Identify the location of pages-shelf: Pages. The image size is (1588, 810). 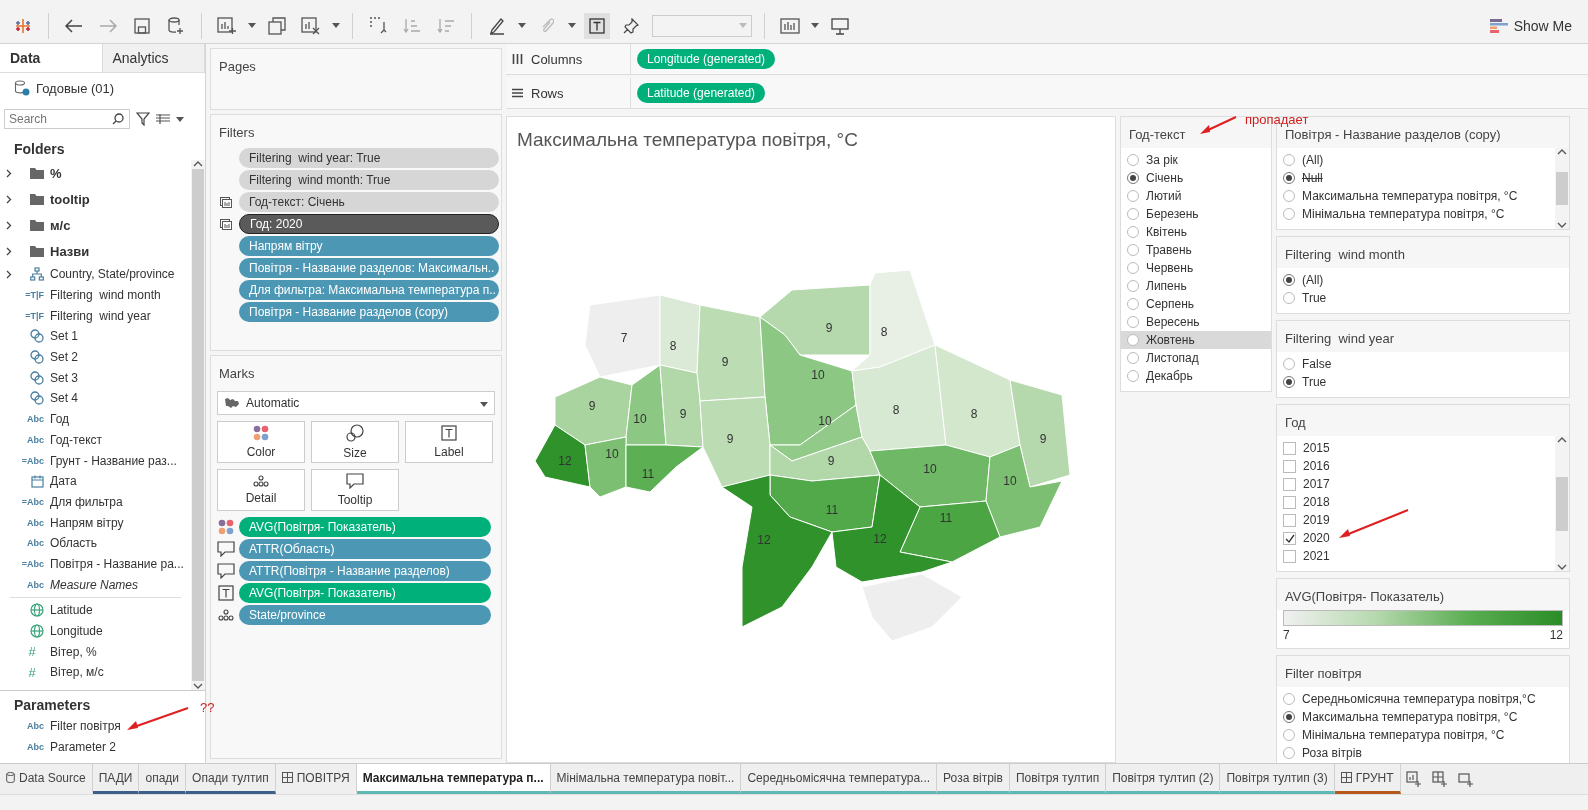
(356, 79).